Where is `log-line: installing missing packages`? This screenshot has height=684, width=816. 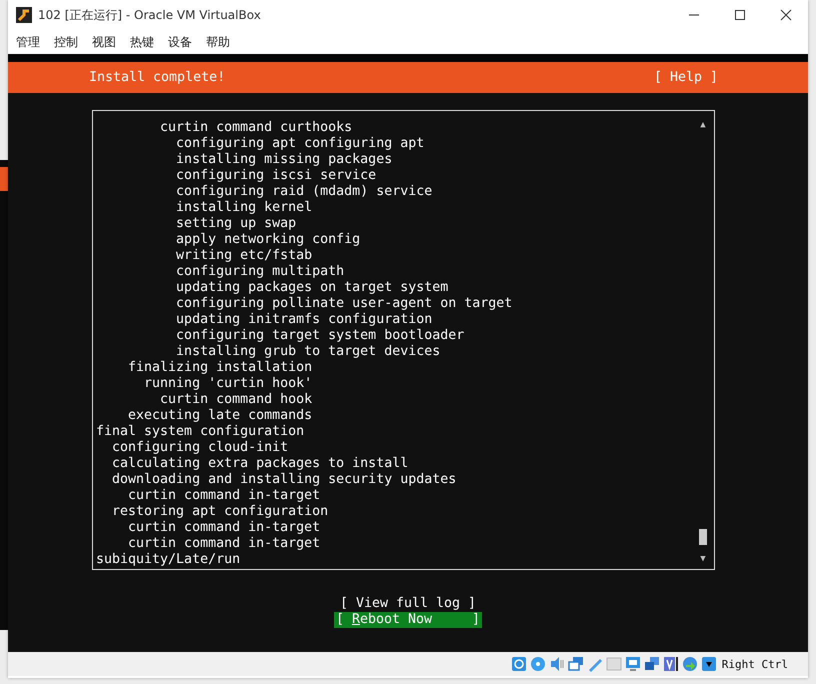
log-line: installing missing packages is located at coordinates (284, 160).